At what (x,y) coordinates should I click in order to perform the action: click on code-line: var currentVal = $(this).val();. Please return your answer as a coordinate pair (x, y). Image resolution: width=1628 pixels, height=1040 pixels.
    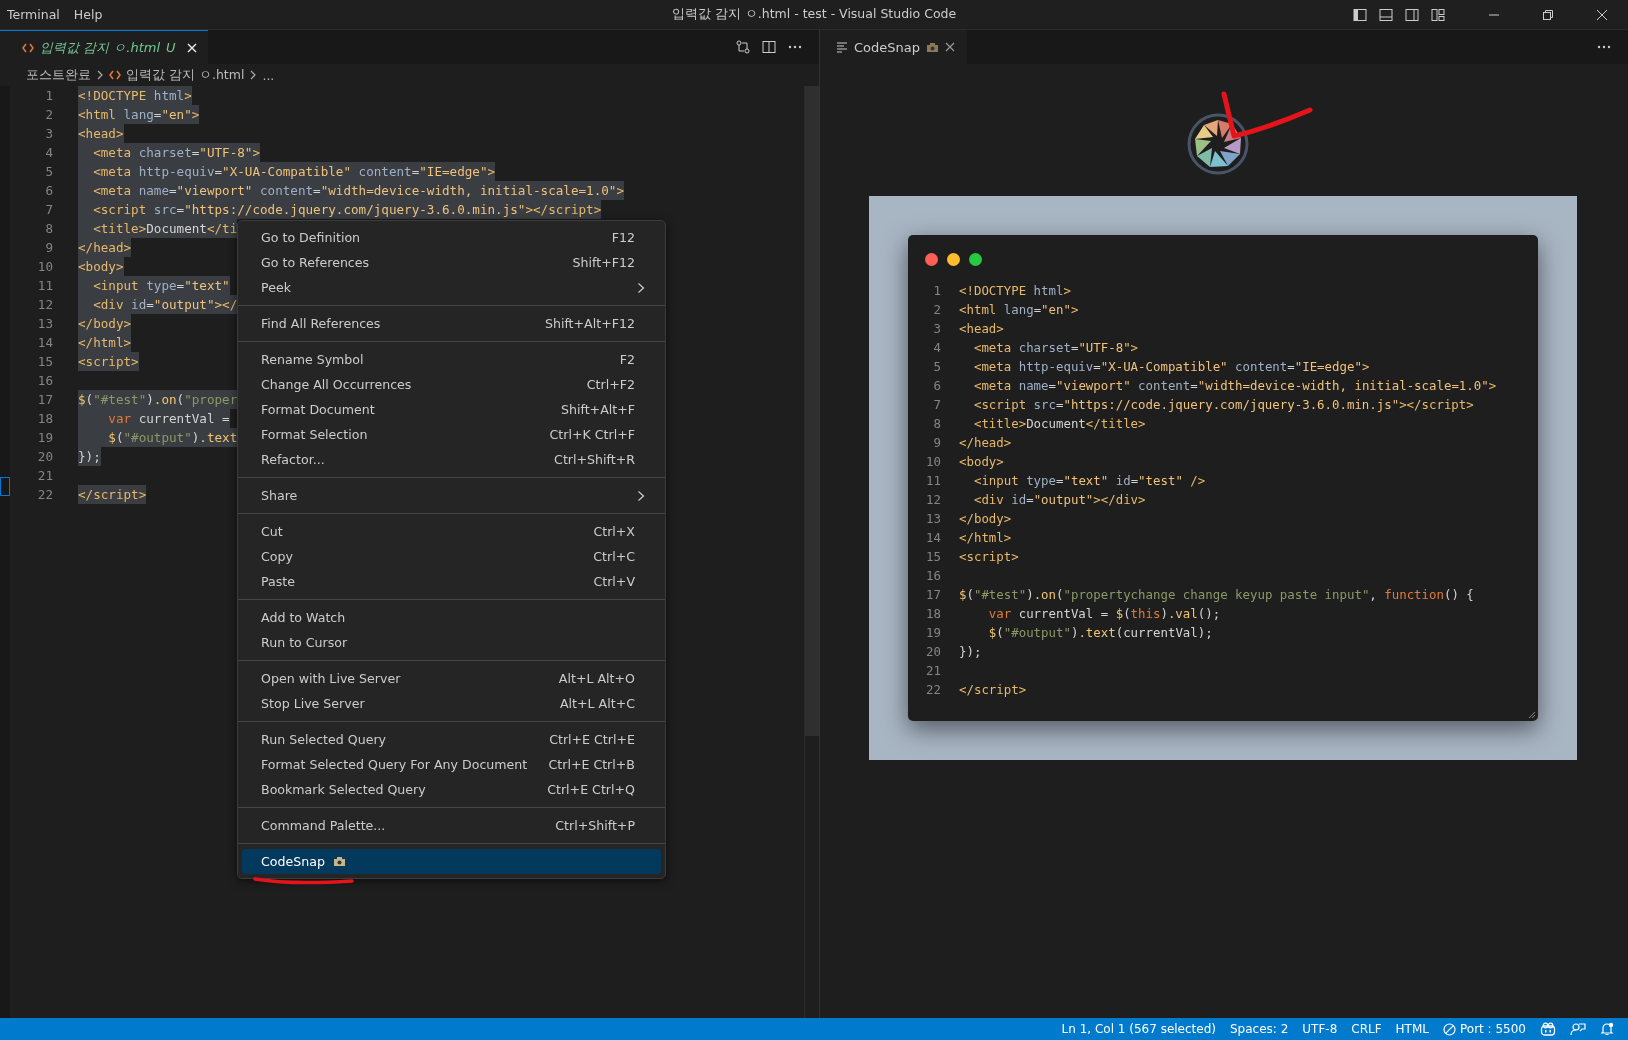
    Looking at the image, I should click on (1104, 614).